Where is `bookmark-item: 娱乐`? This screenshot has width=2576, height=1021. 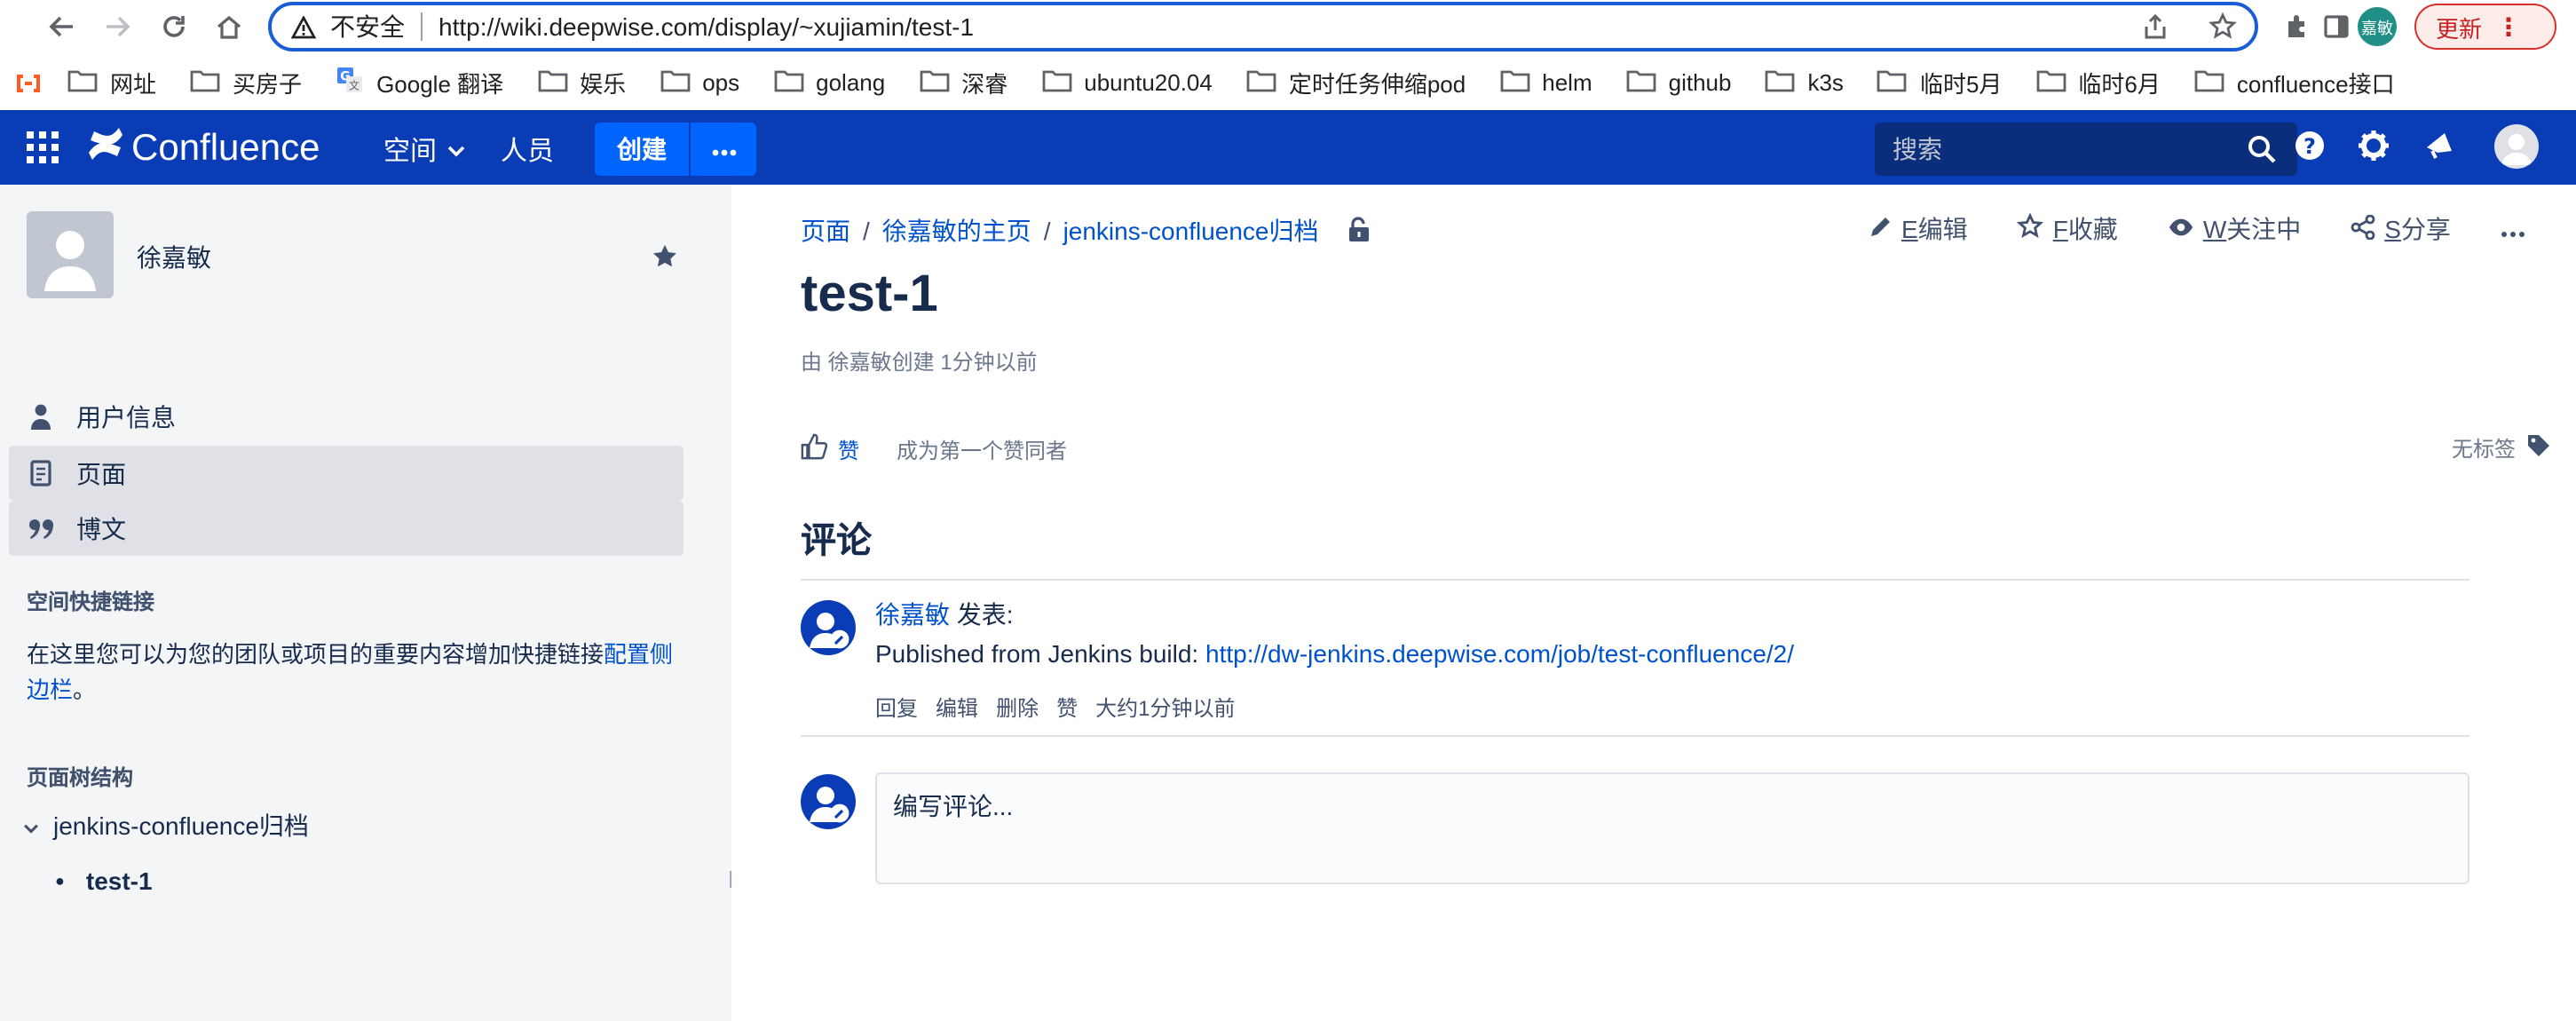
bookmark-item: 娱乐 is located at coordinates (581, 82).